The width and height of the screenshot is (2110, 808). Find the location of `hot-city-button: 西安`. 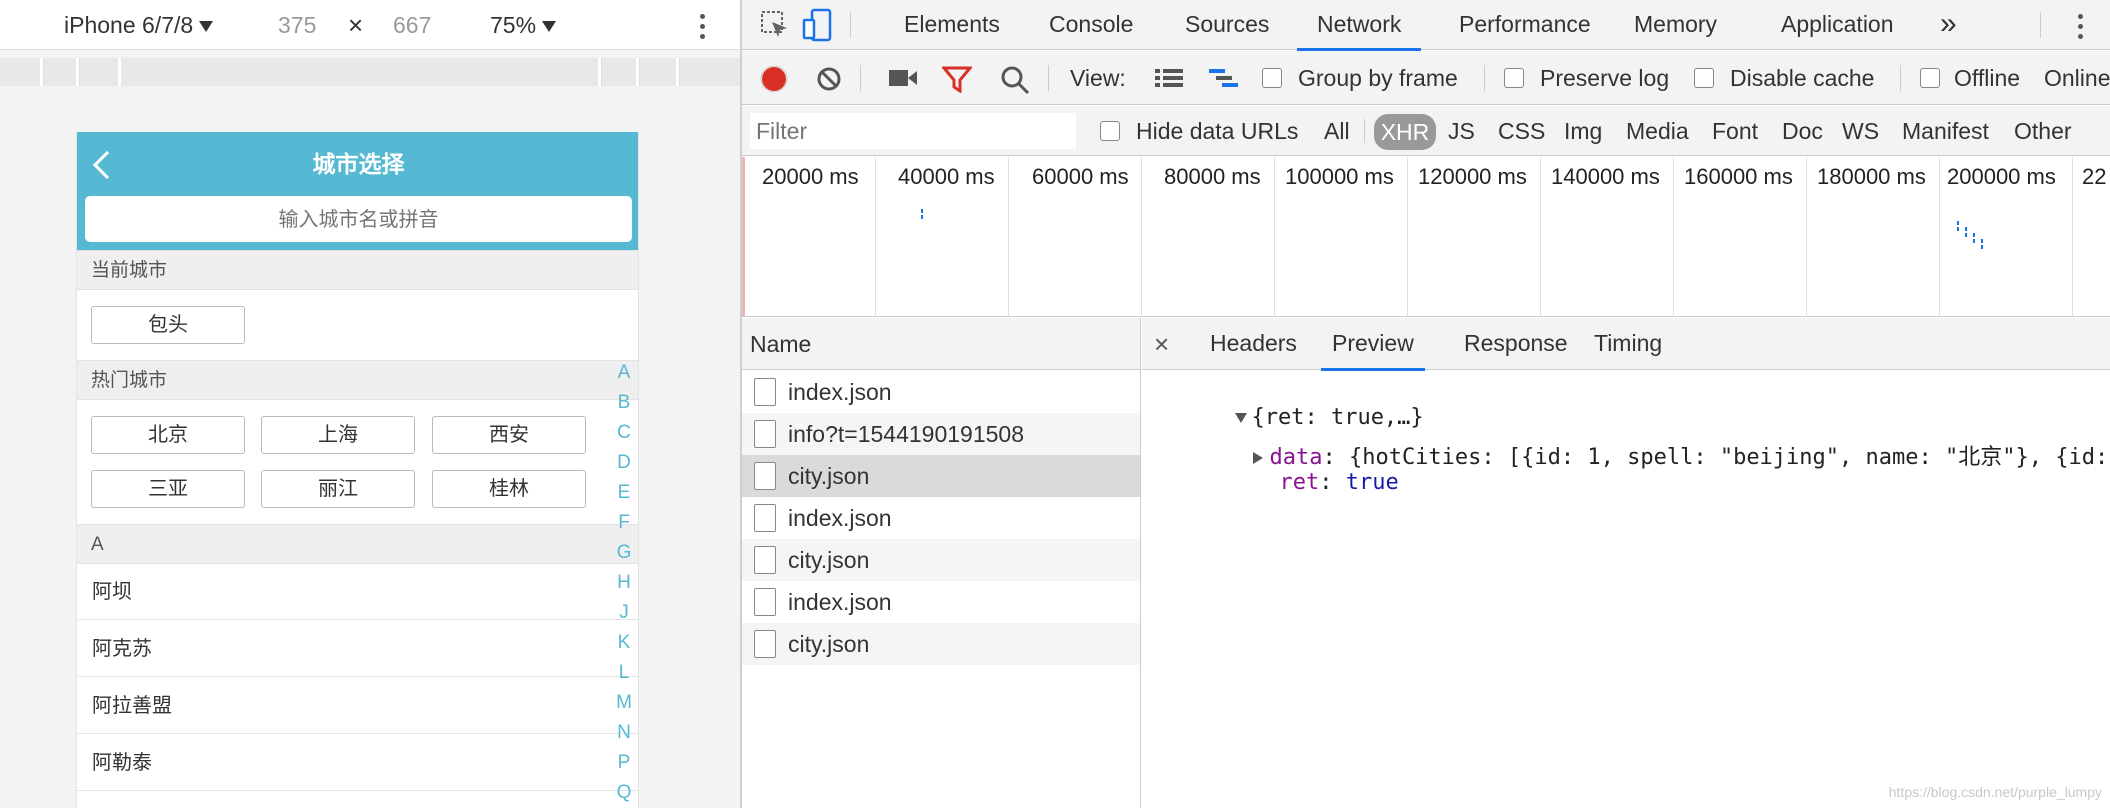

hot-city-button: 西安 is located at coordinates (509, 435).